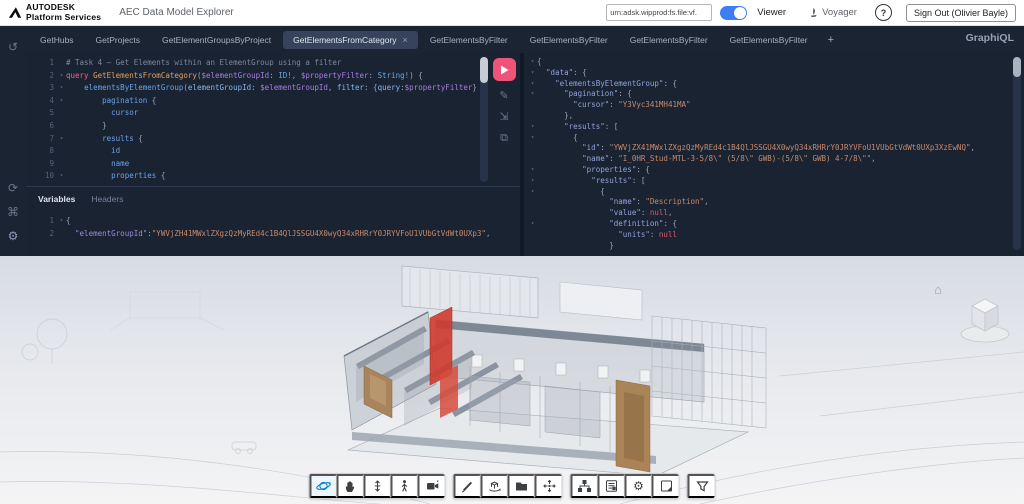 This screenshot has height=504, width=1024. Describe the element at coordinates (323, 486) in the screenshot. I see `orbit-icon` at that location.